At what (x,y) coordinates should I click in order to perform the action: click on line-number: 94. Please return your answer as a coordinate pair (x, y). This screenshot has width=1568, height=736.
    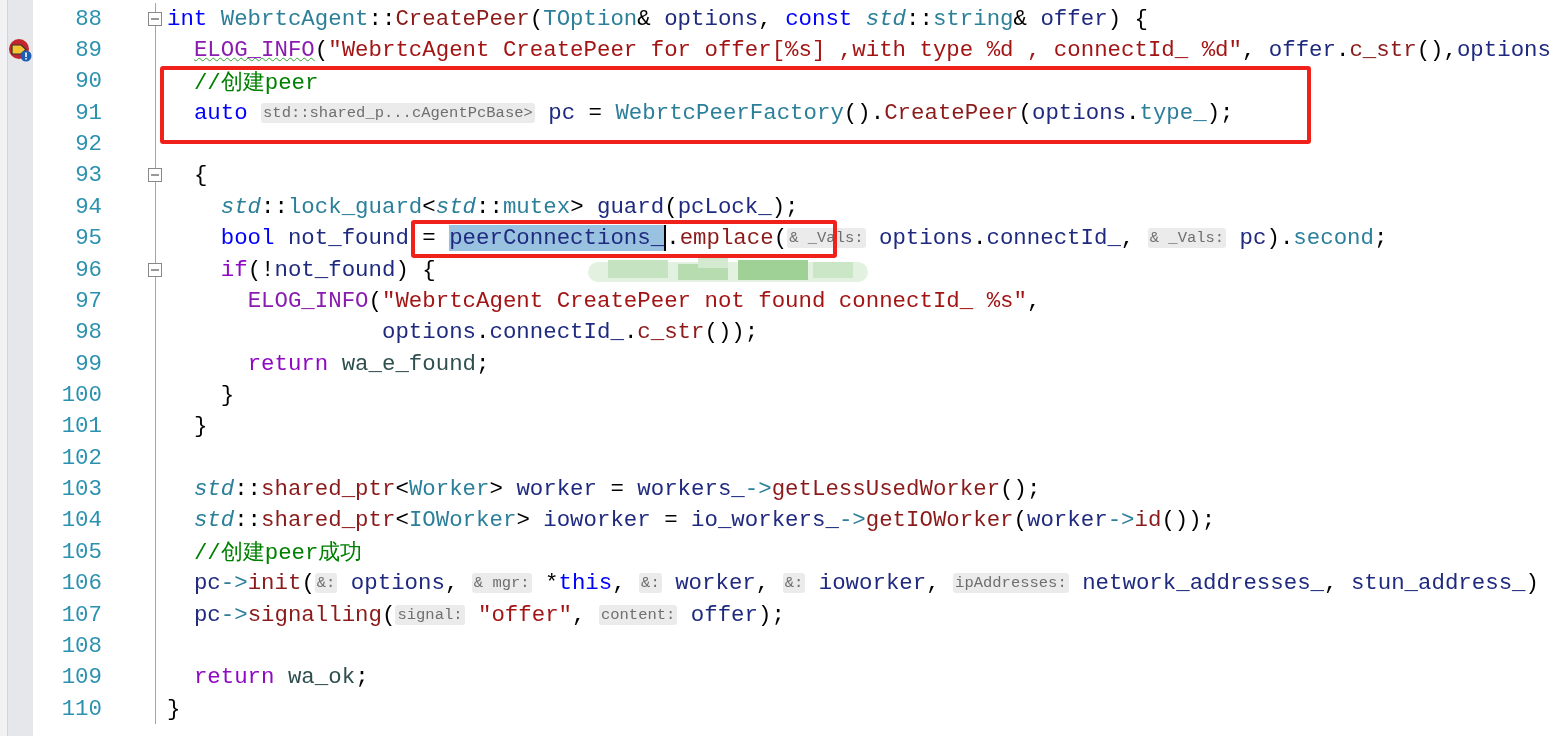
    Looking at the image, I should click on (88, 206).